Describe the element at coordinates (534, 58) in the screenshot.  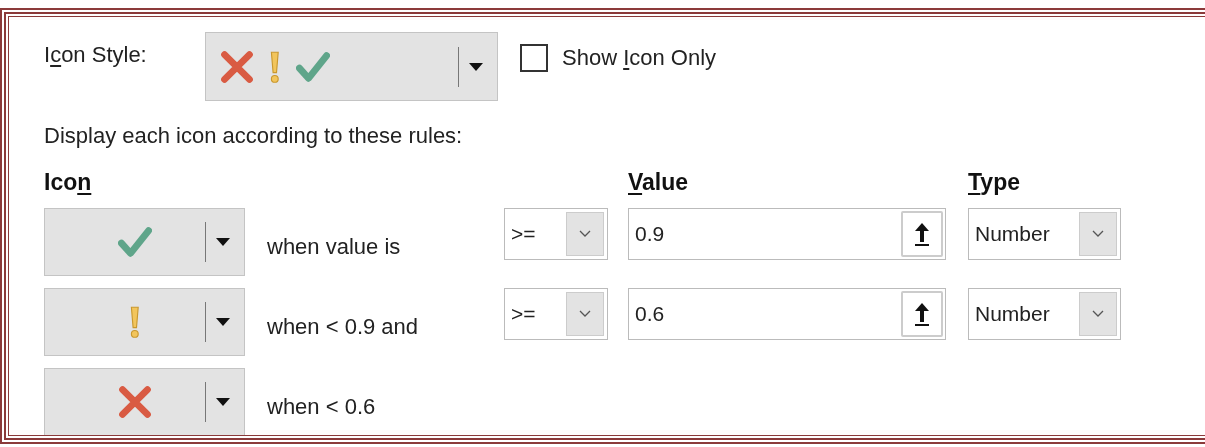
I see `checkbox` at that location.